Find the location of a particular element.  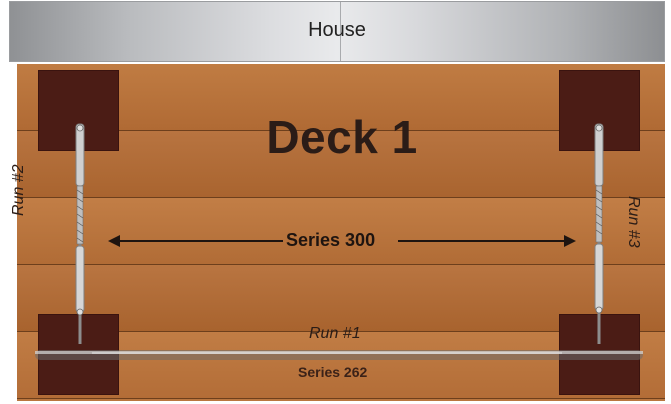

run-2-label: Run #2 is located at coordinates (18, 190).